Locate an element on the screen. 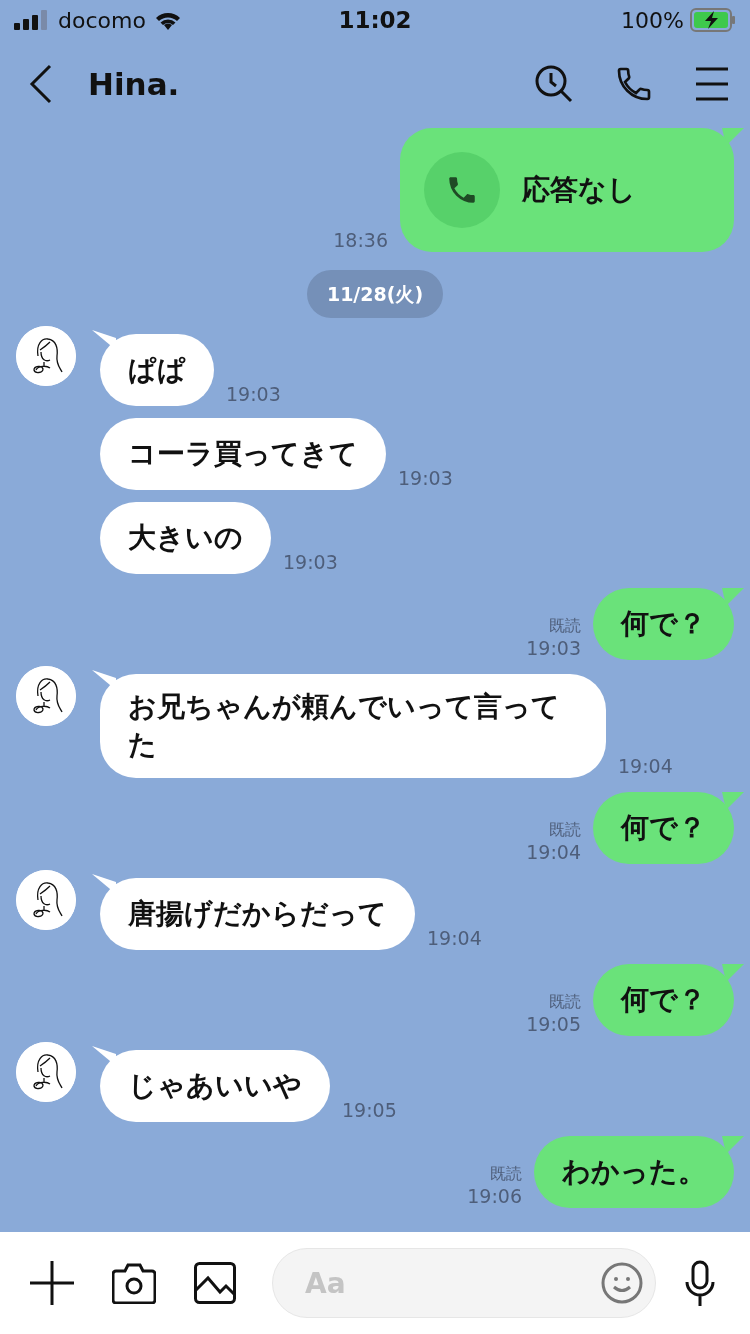 This screenshot has width=750, height=1334. image-icon is located at coordinates (215, 1283).